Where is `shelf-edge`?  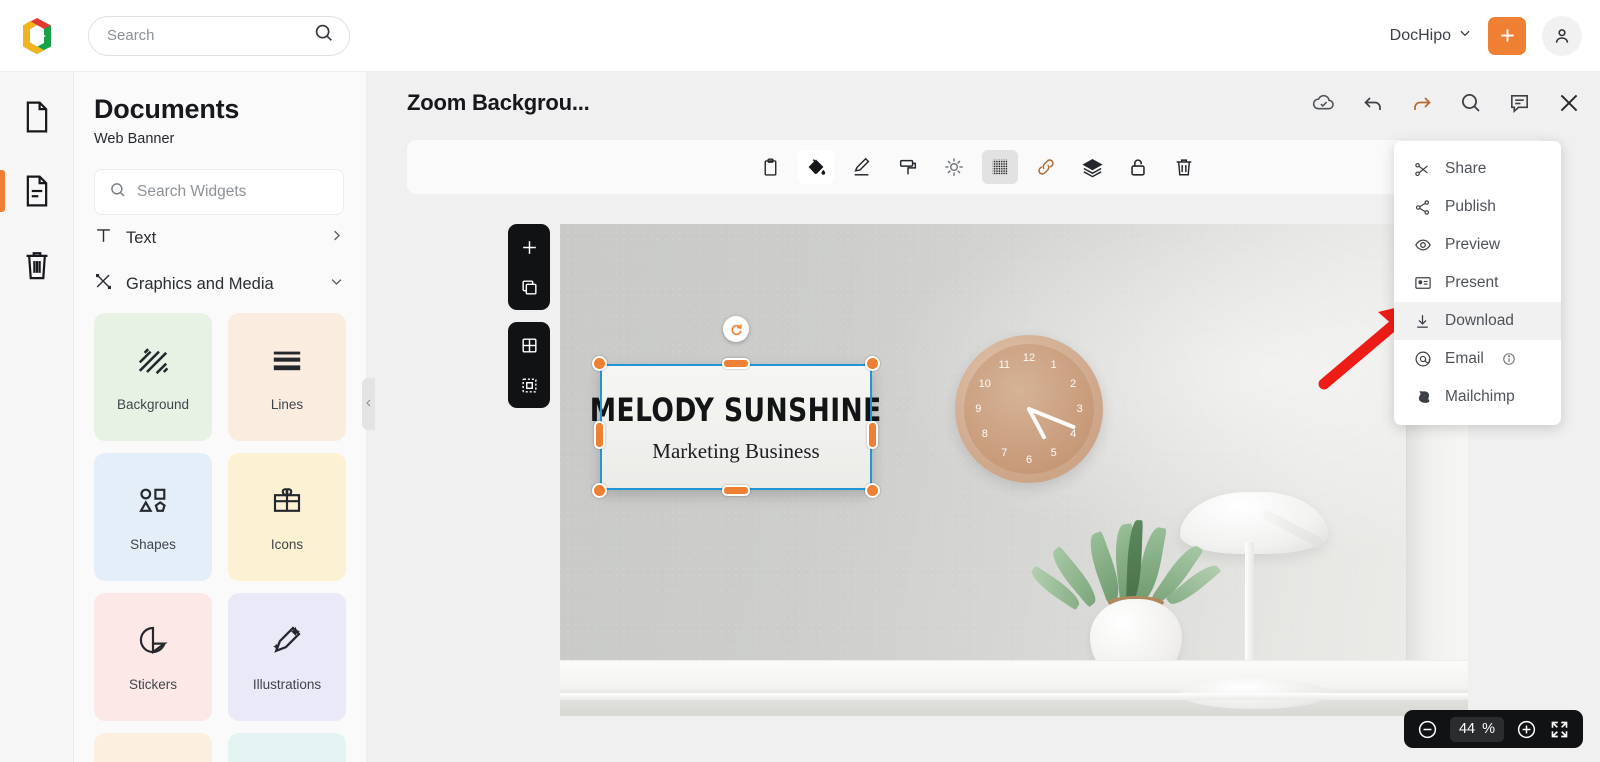 shelf-edge is located at coordinates (1014, 696).